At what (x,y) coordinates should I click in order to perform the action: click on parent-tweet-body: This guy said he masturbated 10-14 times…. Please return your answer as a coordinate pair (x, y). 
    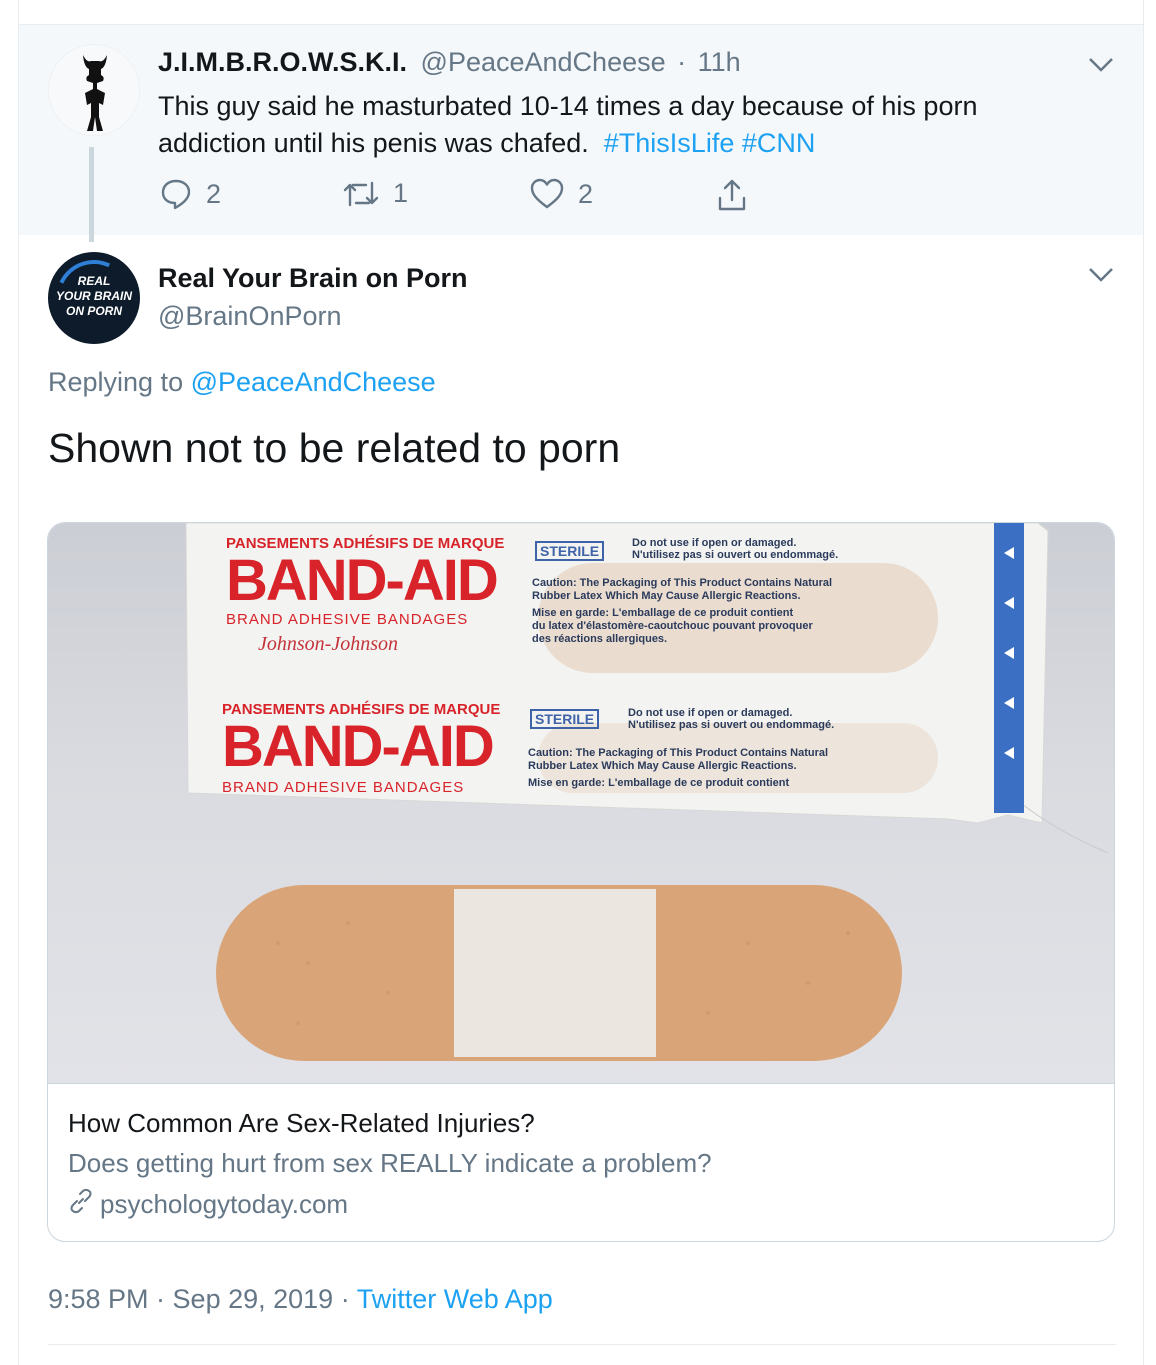
    Looking at the image, I should click on (568, 124).